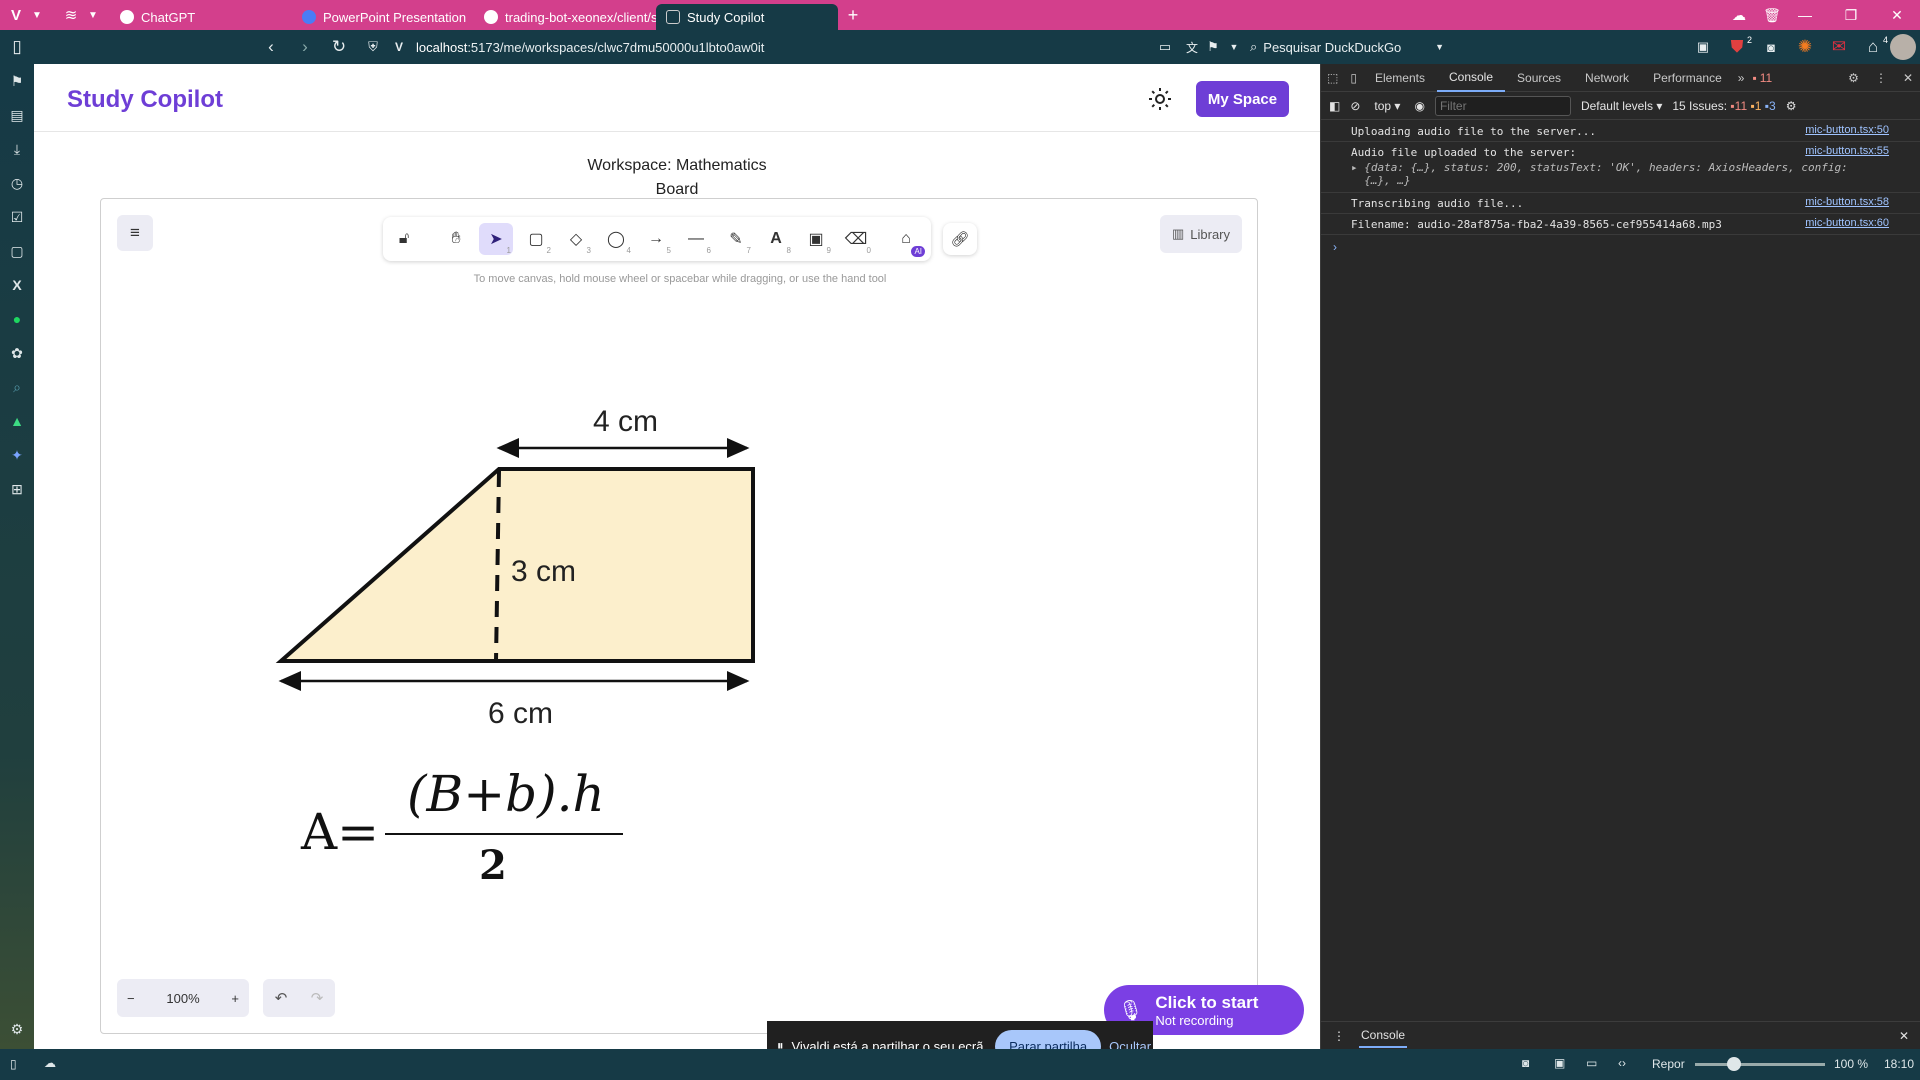 Image resolution: width=1920 pixels, height=1080 pixels. I want to click on close-window-button: ✕, so click(1897, 15).